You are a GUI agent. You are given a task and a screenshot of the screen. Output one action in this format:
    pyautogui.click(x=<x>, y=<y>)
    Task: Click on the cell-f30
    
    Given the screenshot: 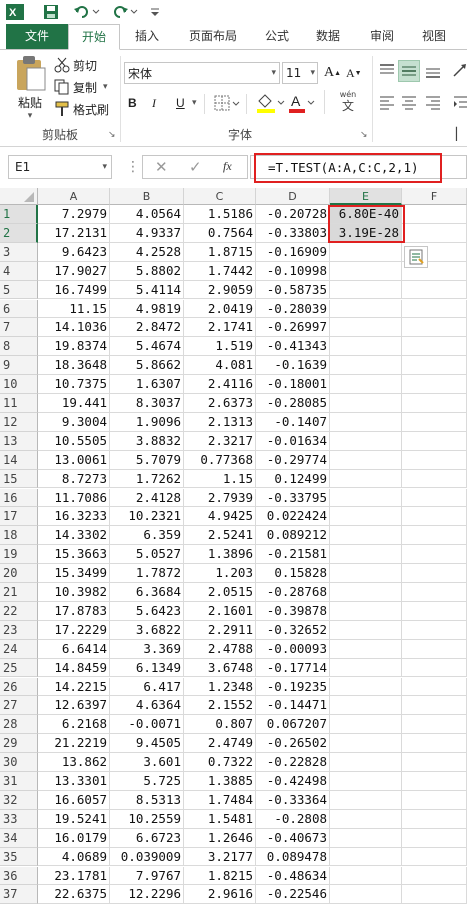 What is the action you would take?
    pyautogui.click(x=434, y=762)
    